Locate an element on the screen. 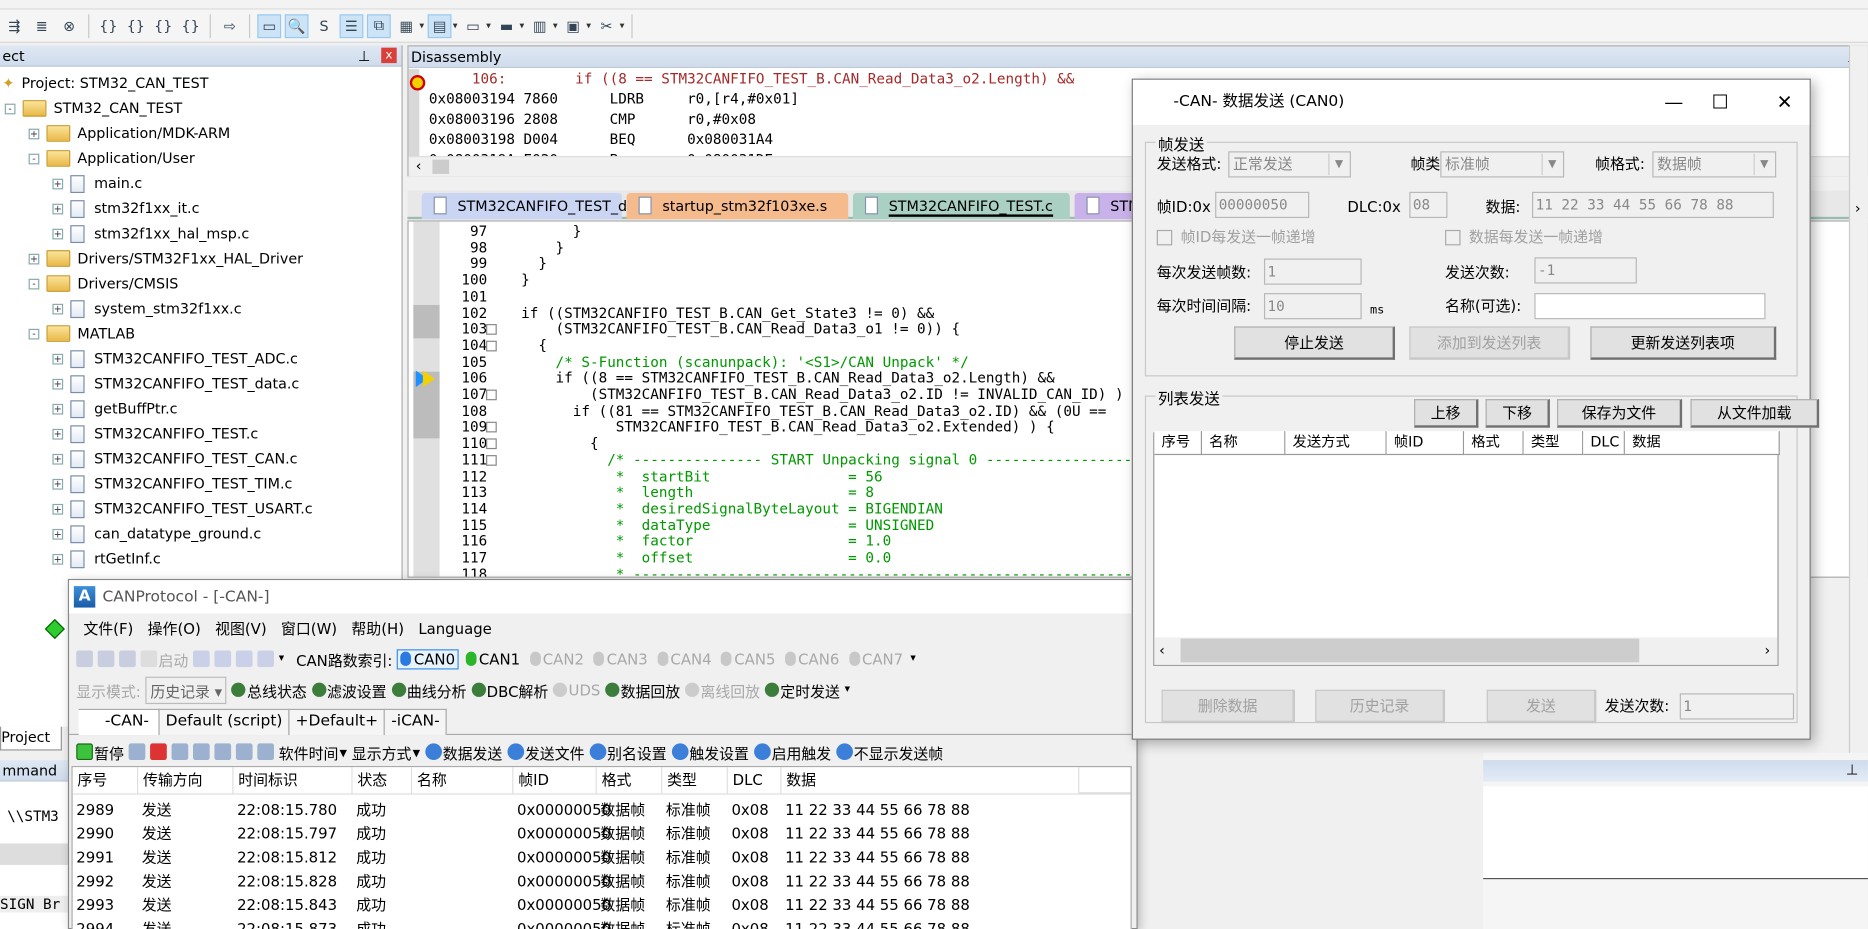 This screenshot has height=929, width=1868. save-icon is located at coordinates (106, 659).